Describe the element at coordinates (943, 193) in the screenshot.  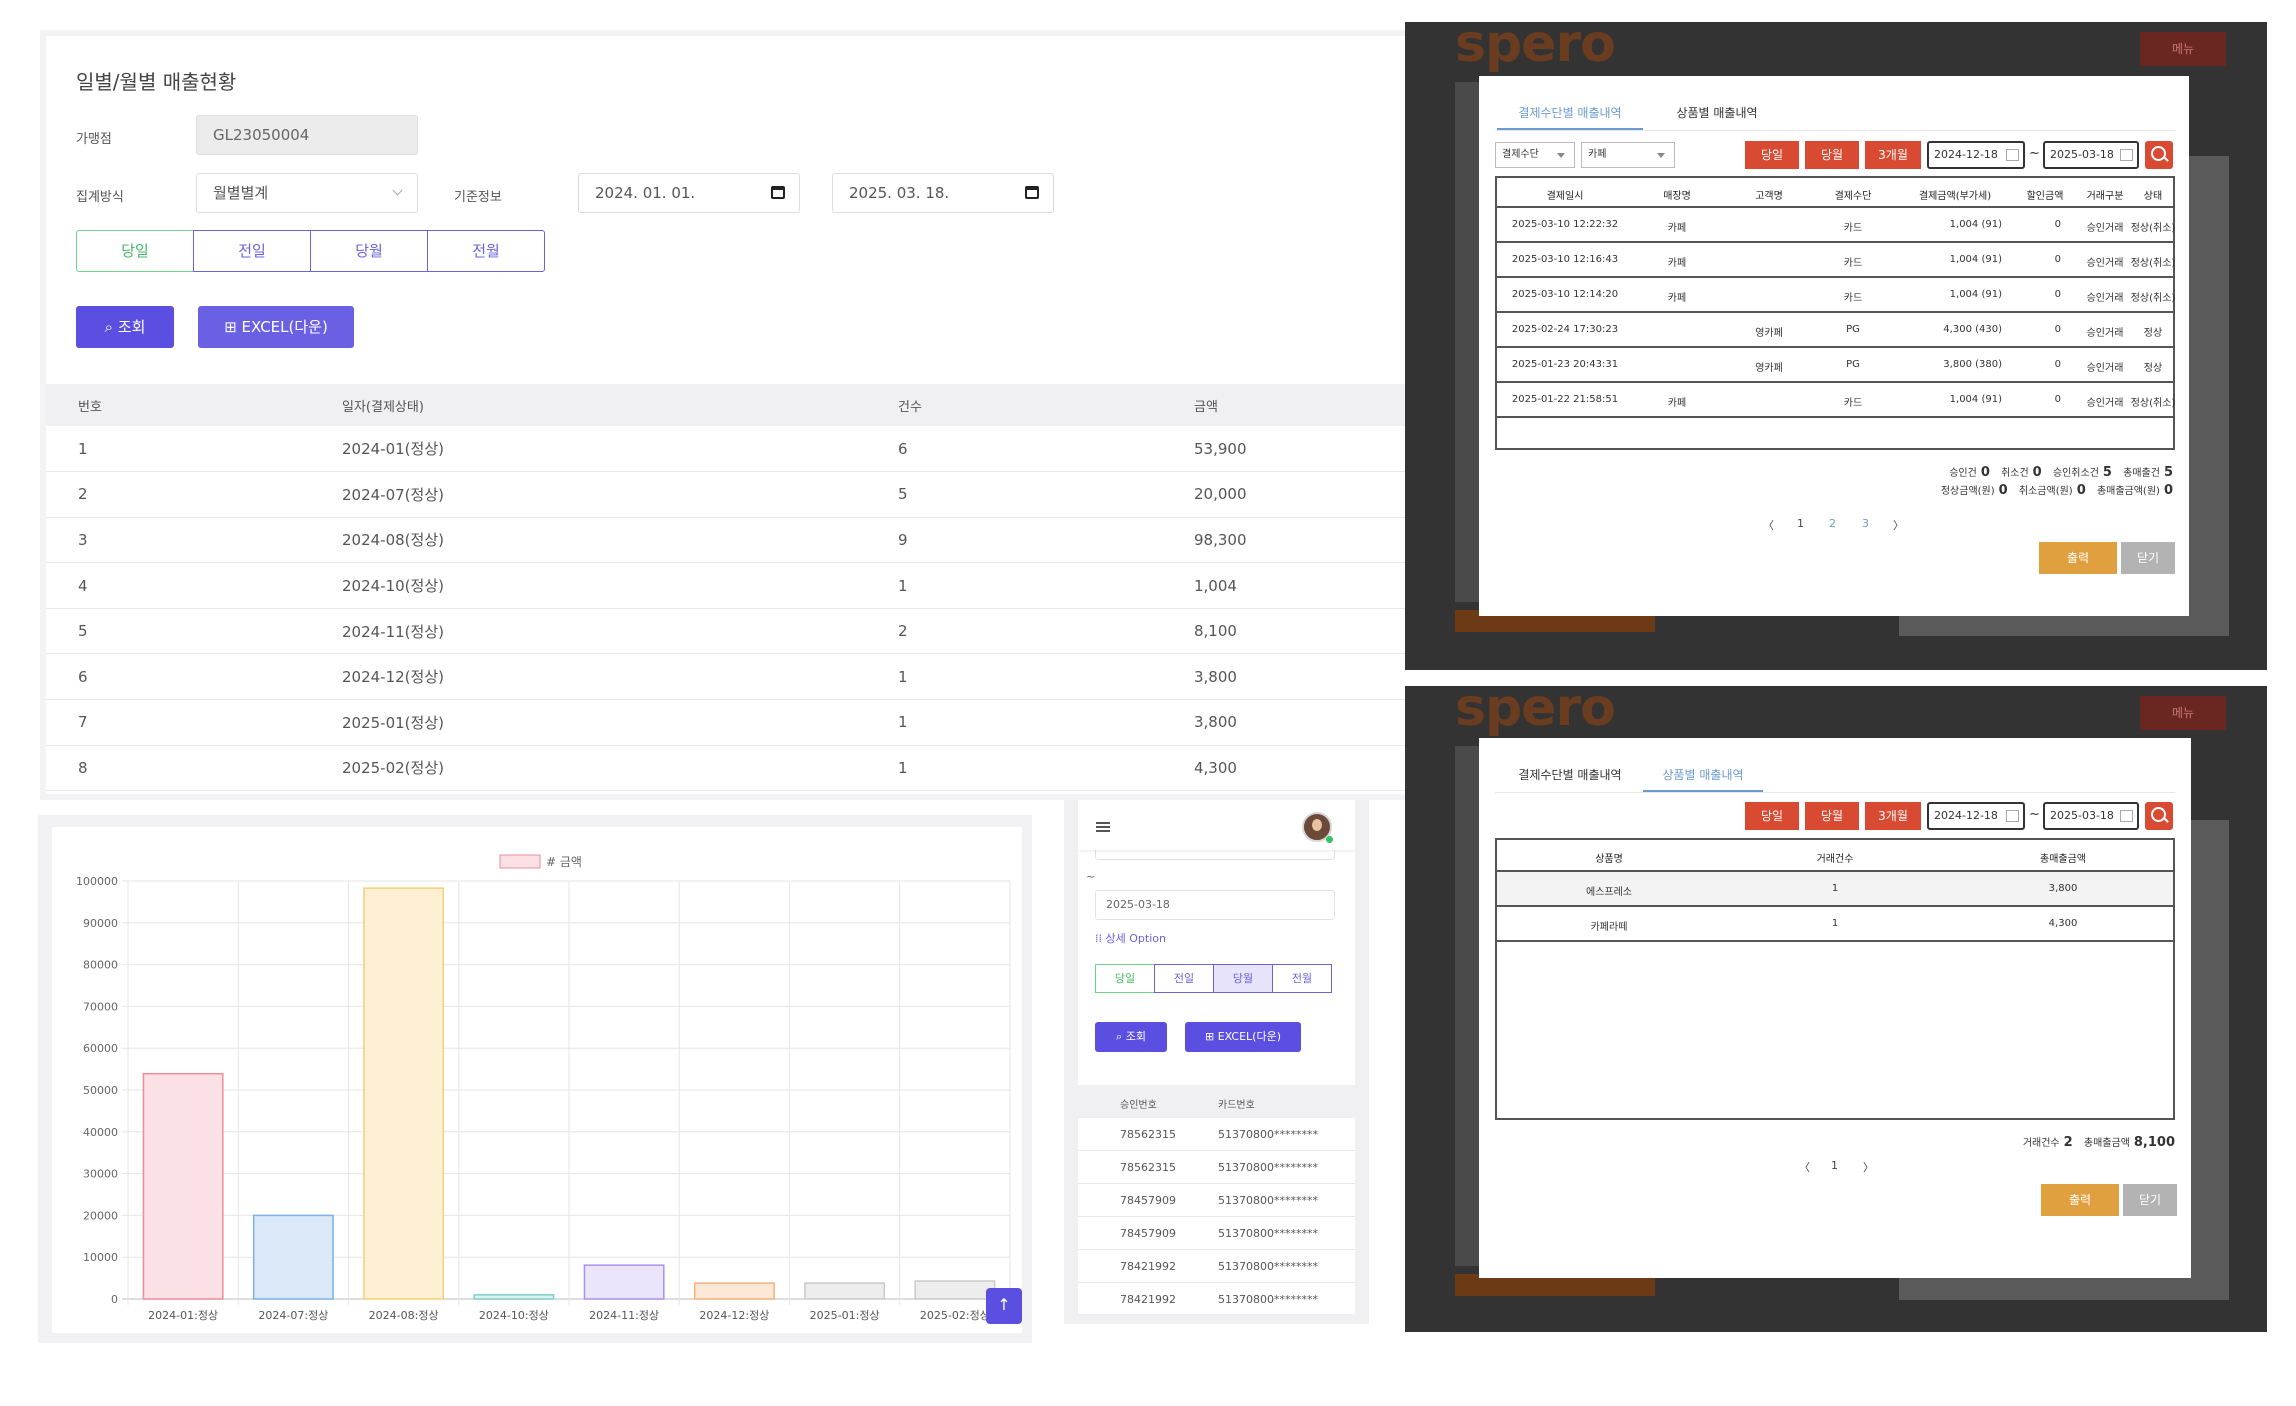
I see `date-to-input: 2025. 03. 18.` at that location.